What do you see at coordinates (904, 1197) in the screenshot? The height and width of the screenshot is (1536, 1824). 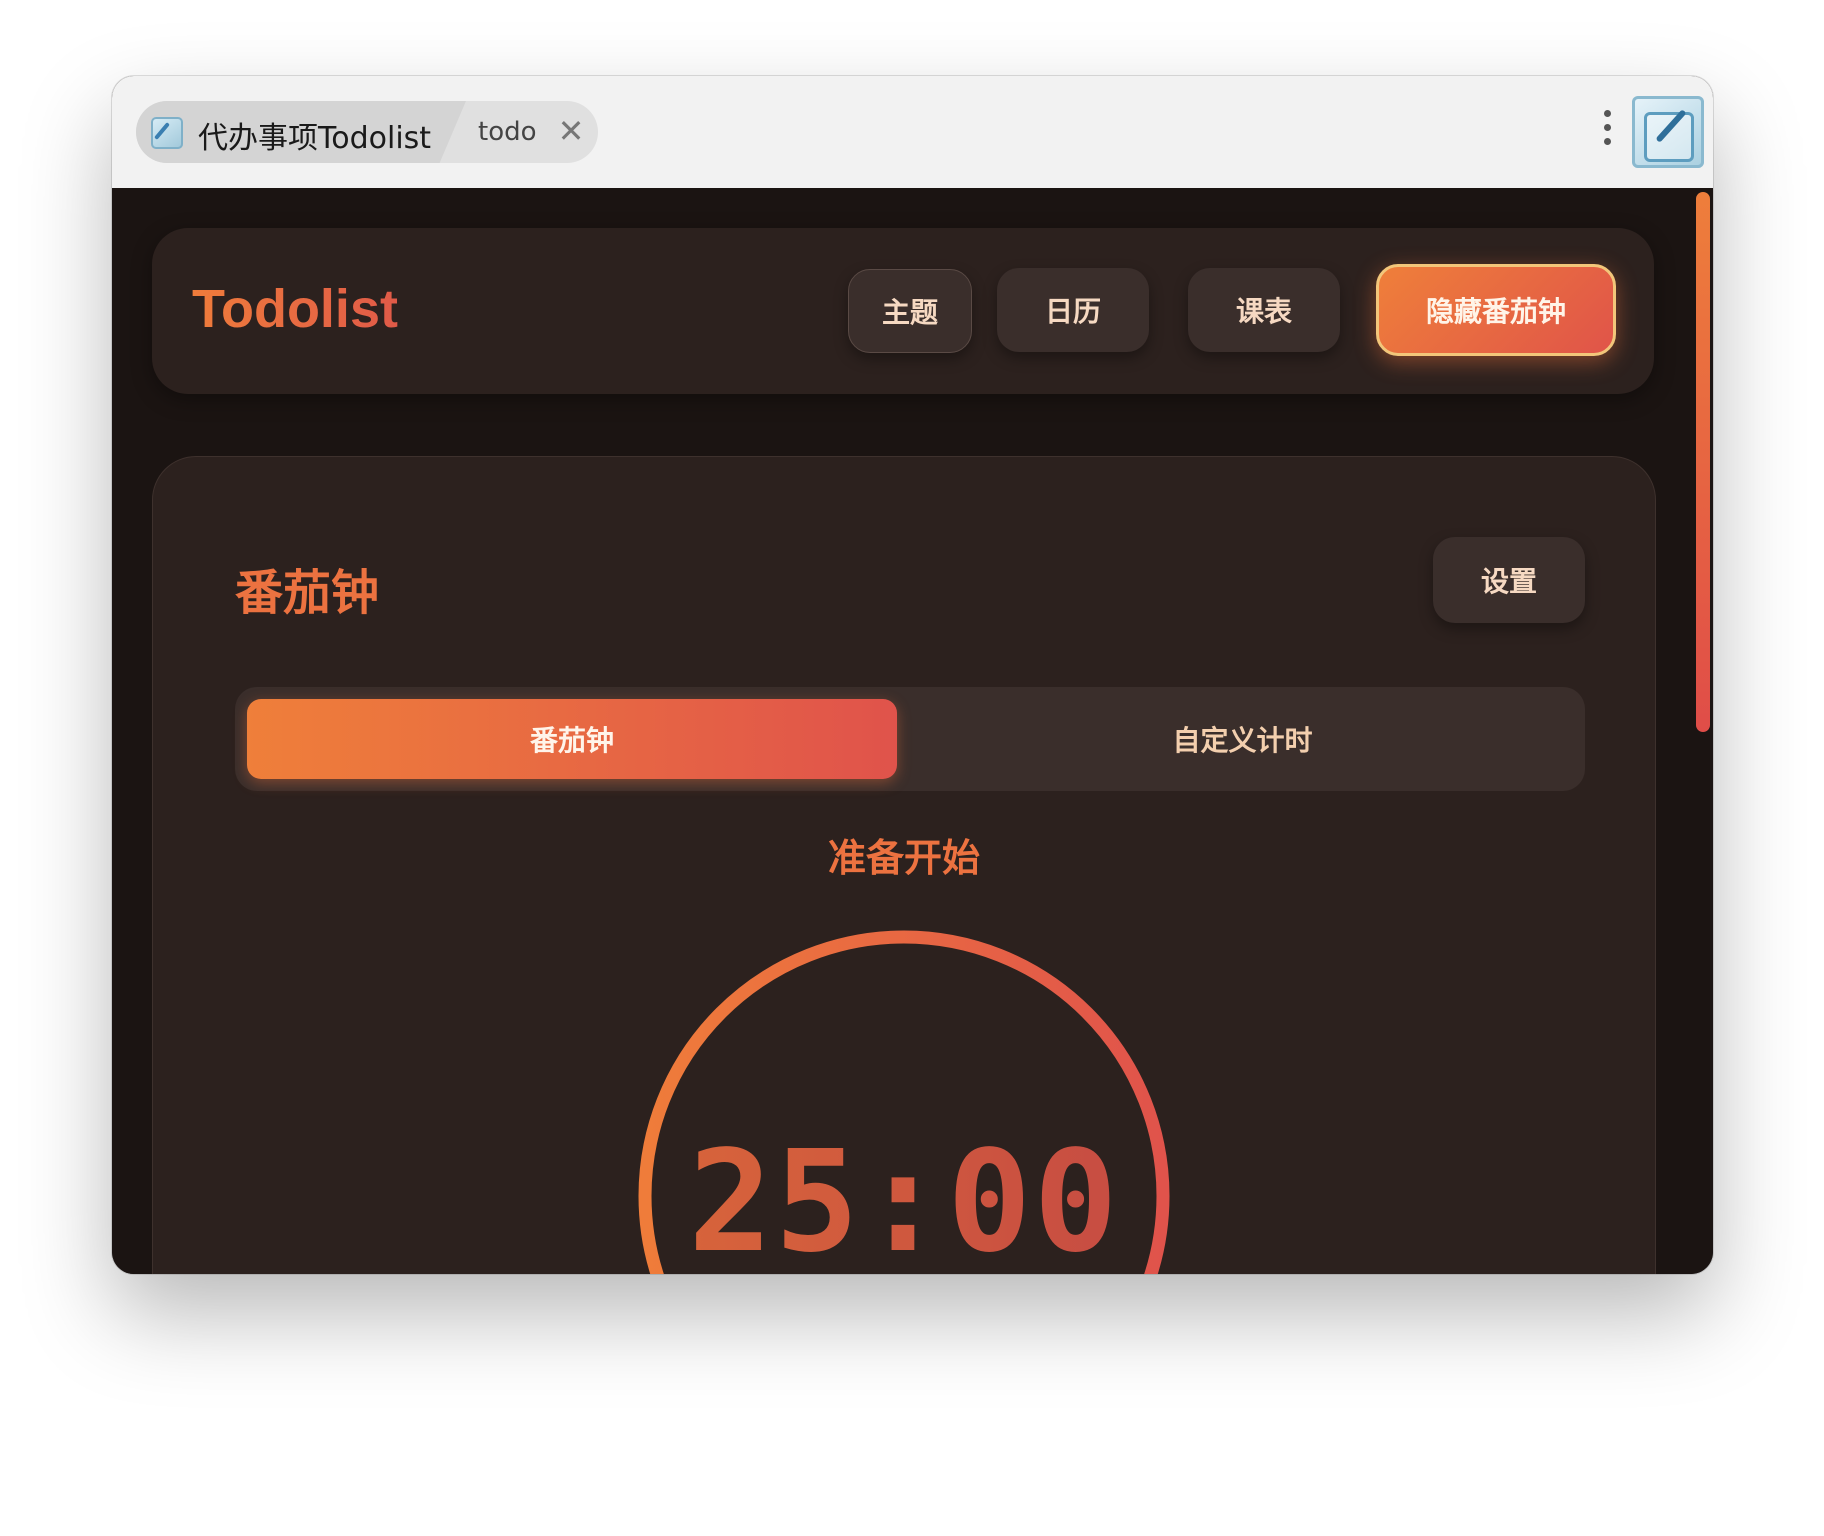 I see `timer-display: 25:00` at bounding box center [904, 1197].